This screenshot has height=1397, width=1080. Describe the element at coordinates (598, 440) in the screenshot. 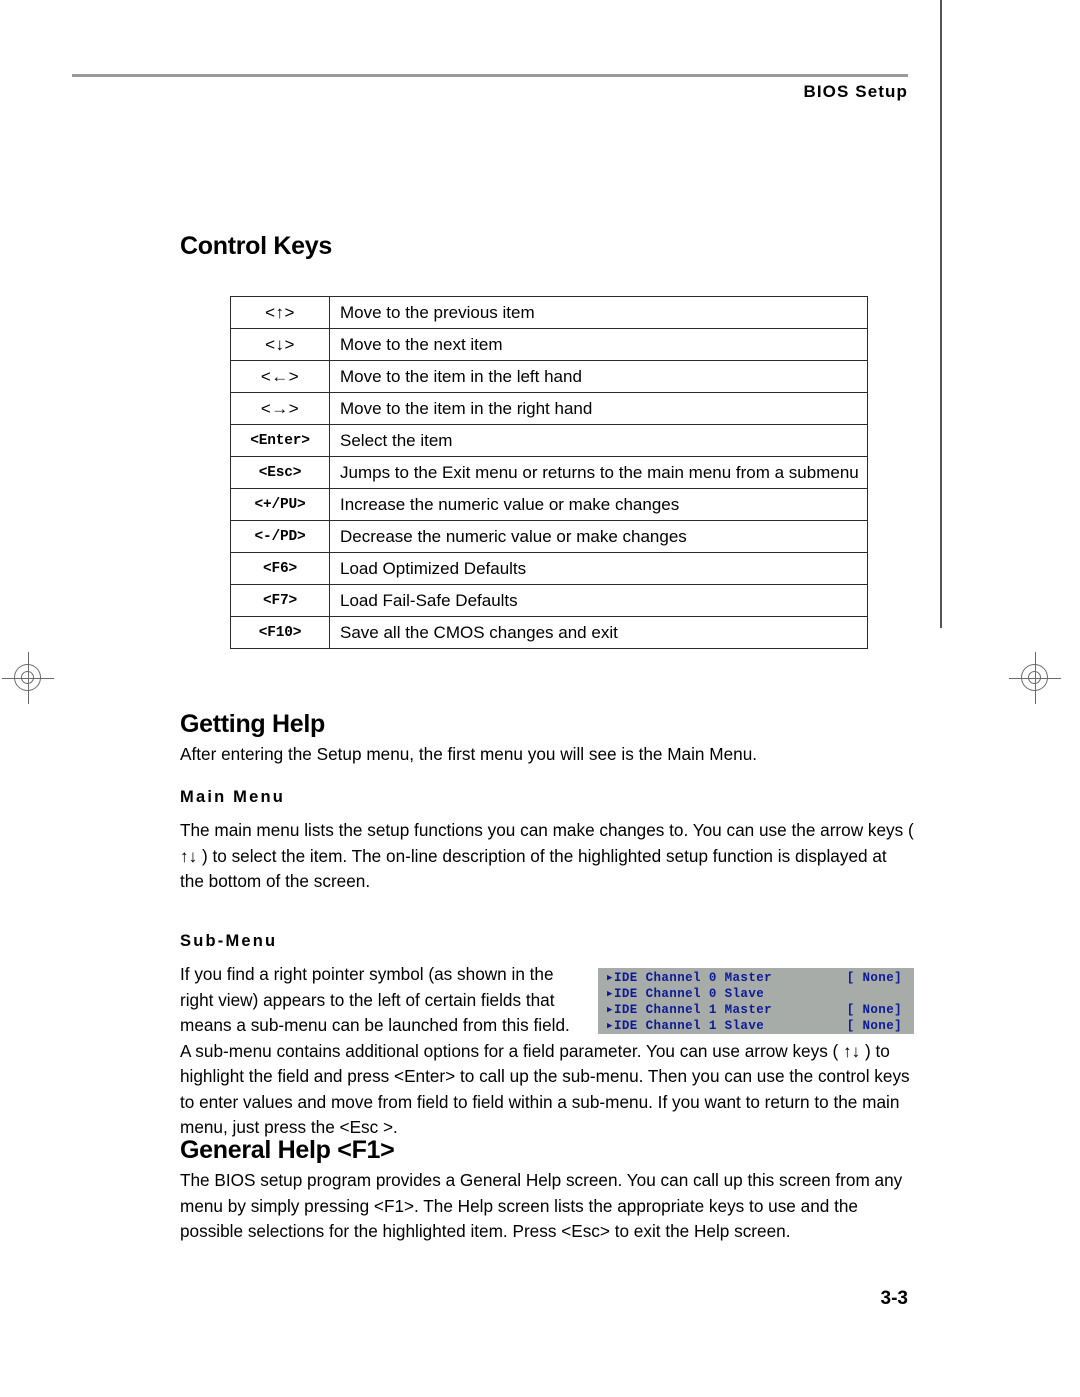

I see `key-description: Select the item` at that location.